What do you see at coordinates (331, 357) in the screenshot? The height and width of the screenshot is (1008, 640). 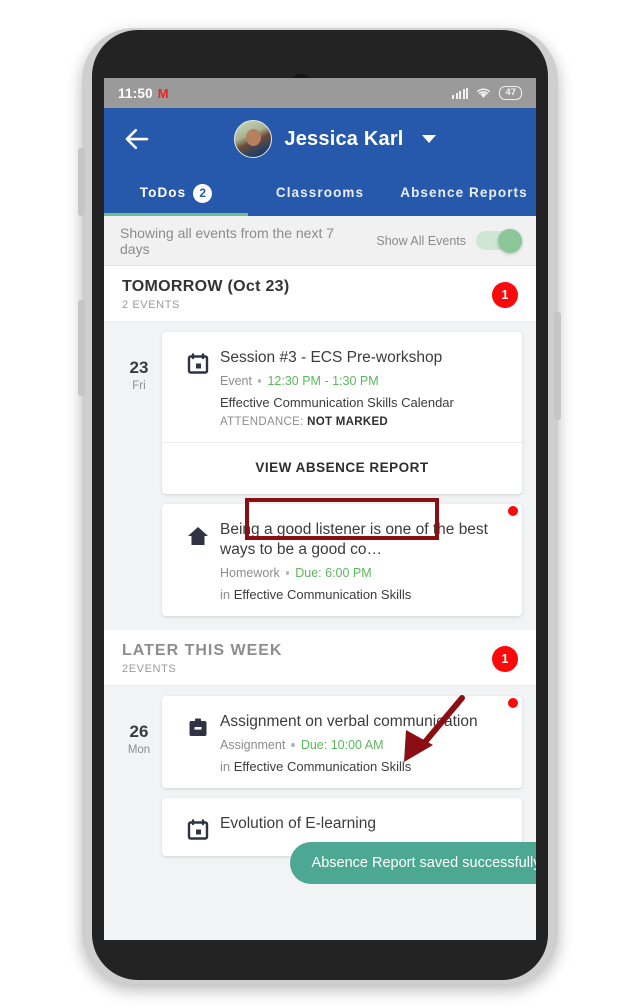 I see `event-title: Session #3 - ECS Pre-workshop` at bounding box center [331, 357].